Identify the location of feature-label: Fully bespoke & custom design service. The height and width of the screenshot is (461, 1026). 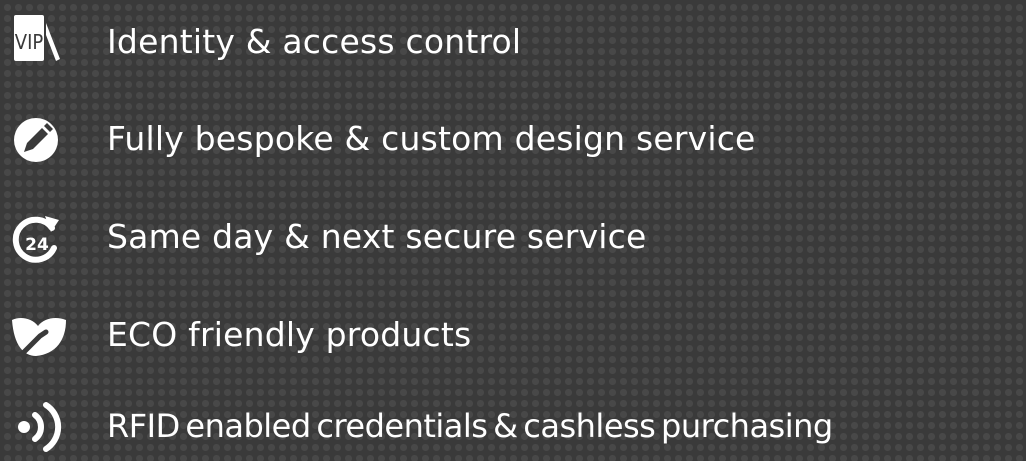
(431, 138).